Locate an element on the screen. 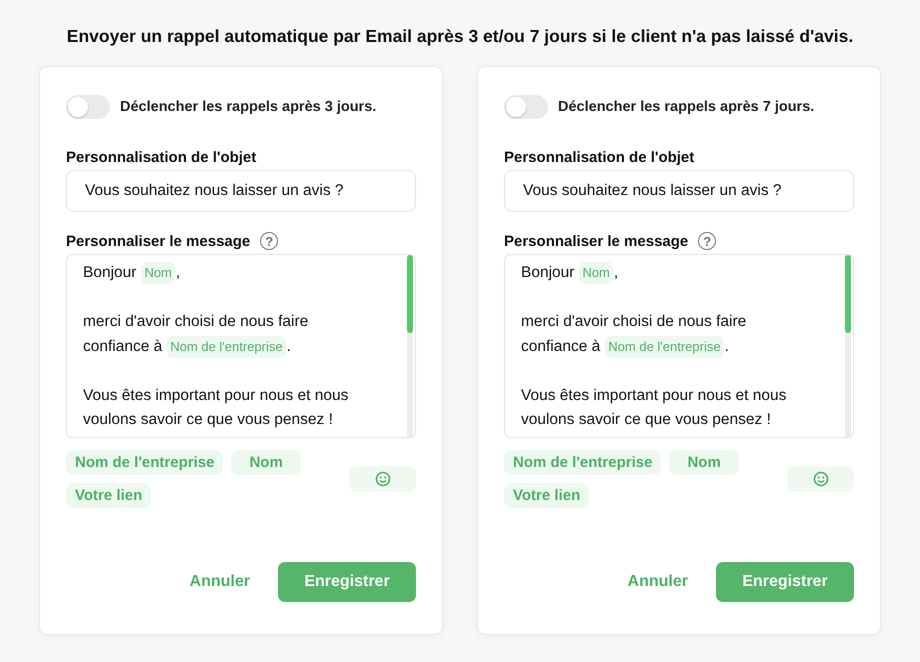 This screenshot has height=662, width=920. toggle-label: Déclencher les rappels après 7 jours. is located at coordinates (686, 107).